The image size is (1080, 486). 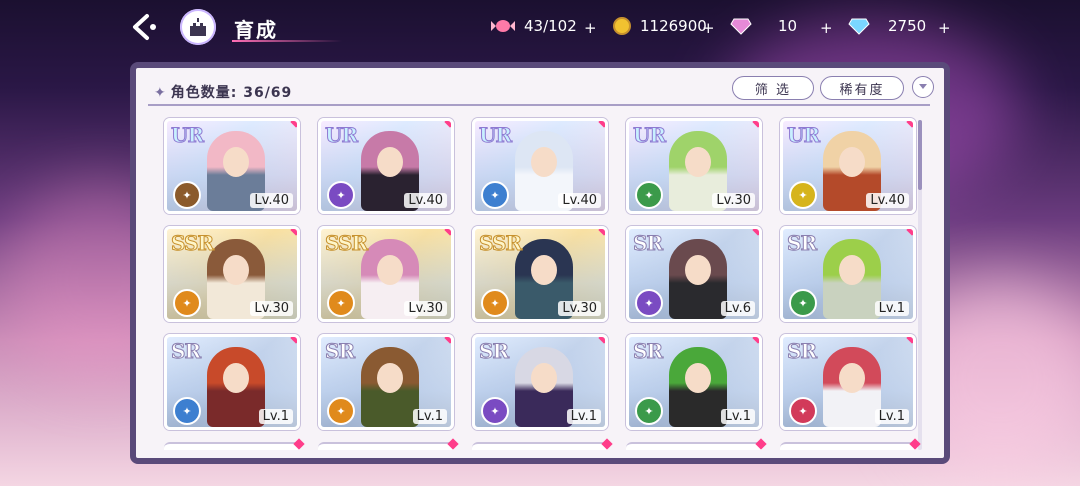 I want to click on chevron-down-icon, so click(x=923, y=86).